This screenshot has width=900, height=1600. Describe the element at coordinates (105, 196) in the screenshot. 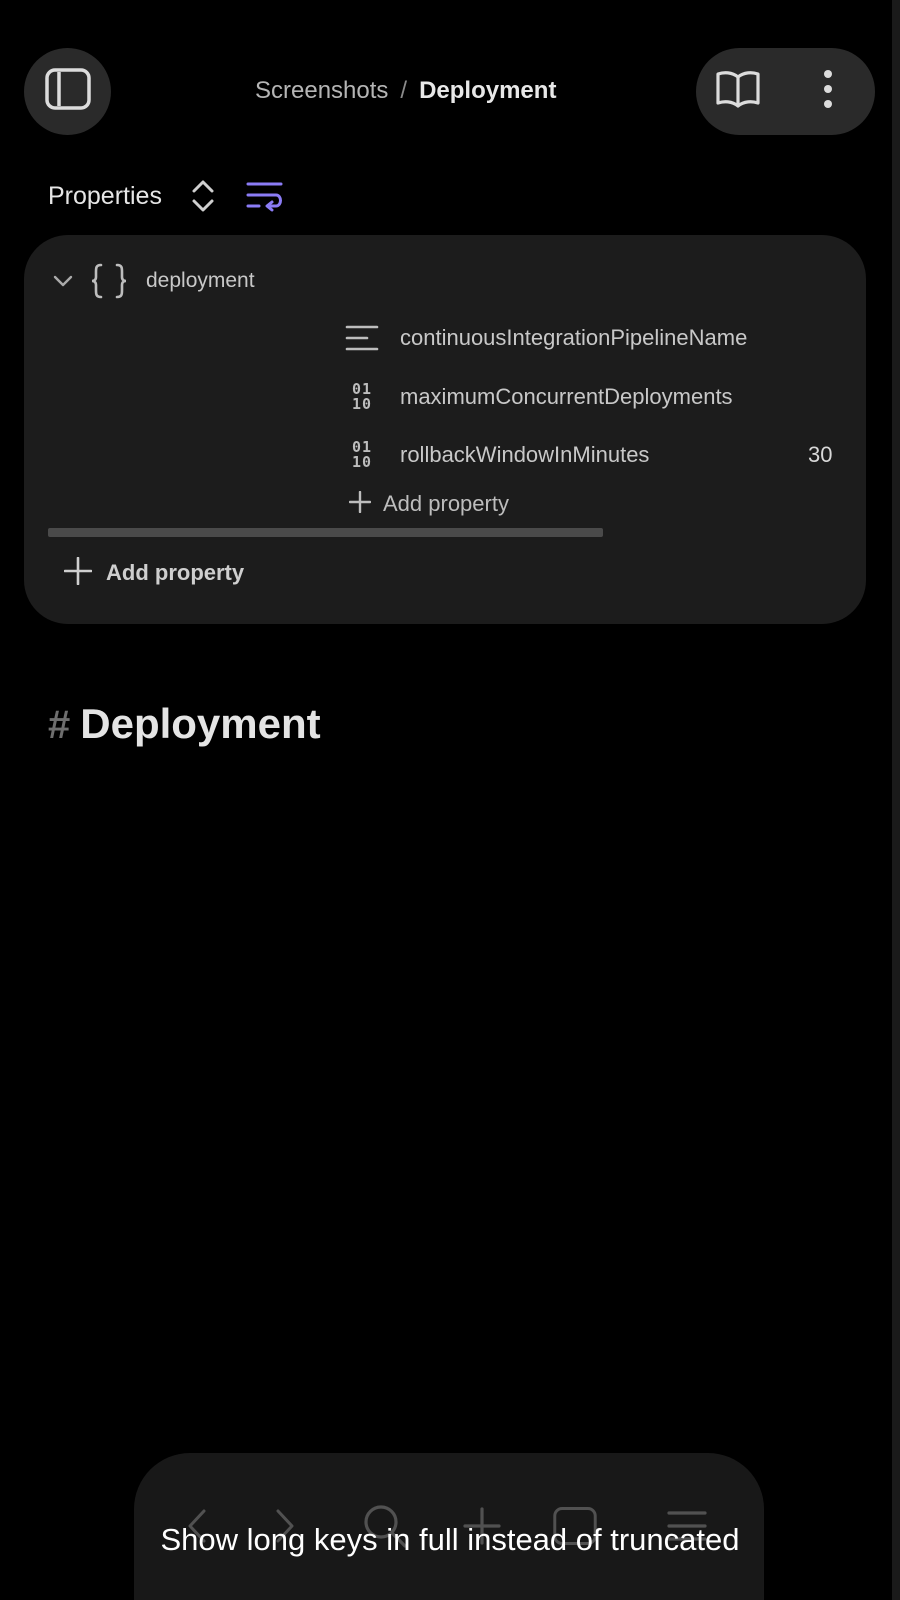

I see `properties-title: Properties` at that location.